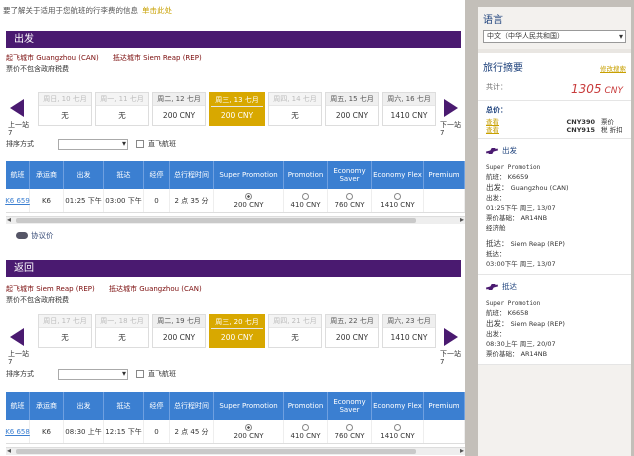  I want to click on outbound-direct-checkbox, so click(140, 144).